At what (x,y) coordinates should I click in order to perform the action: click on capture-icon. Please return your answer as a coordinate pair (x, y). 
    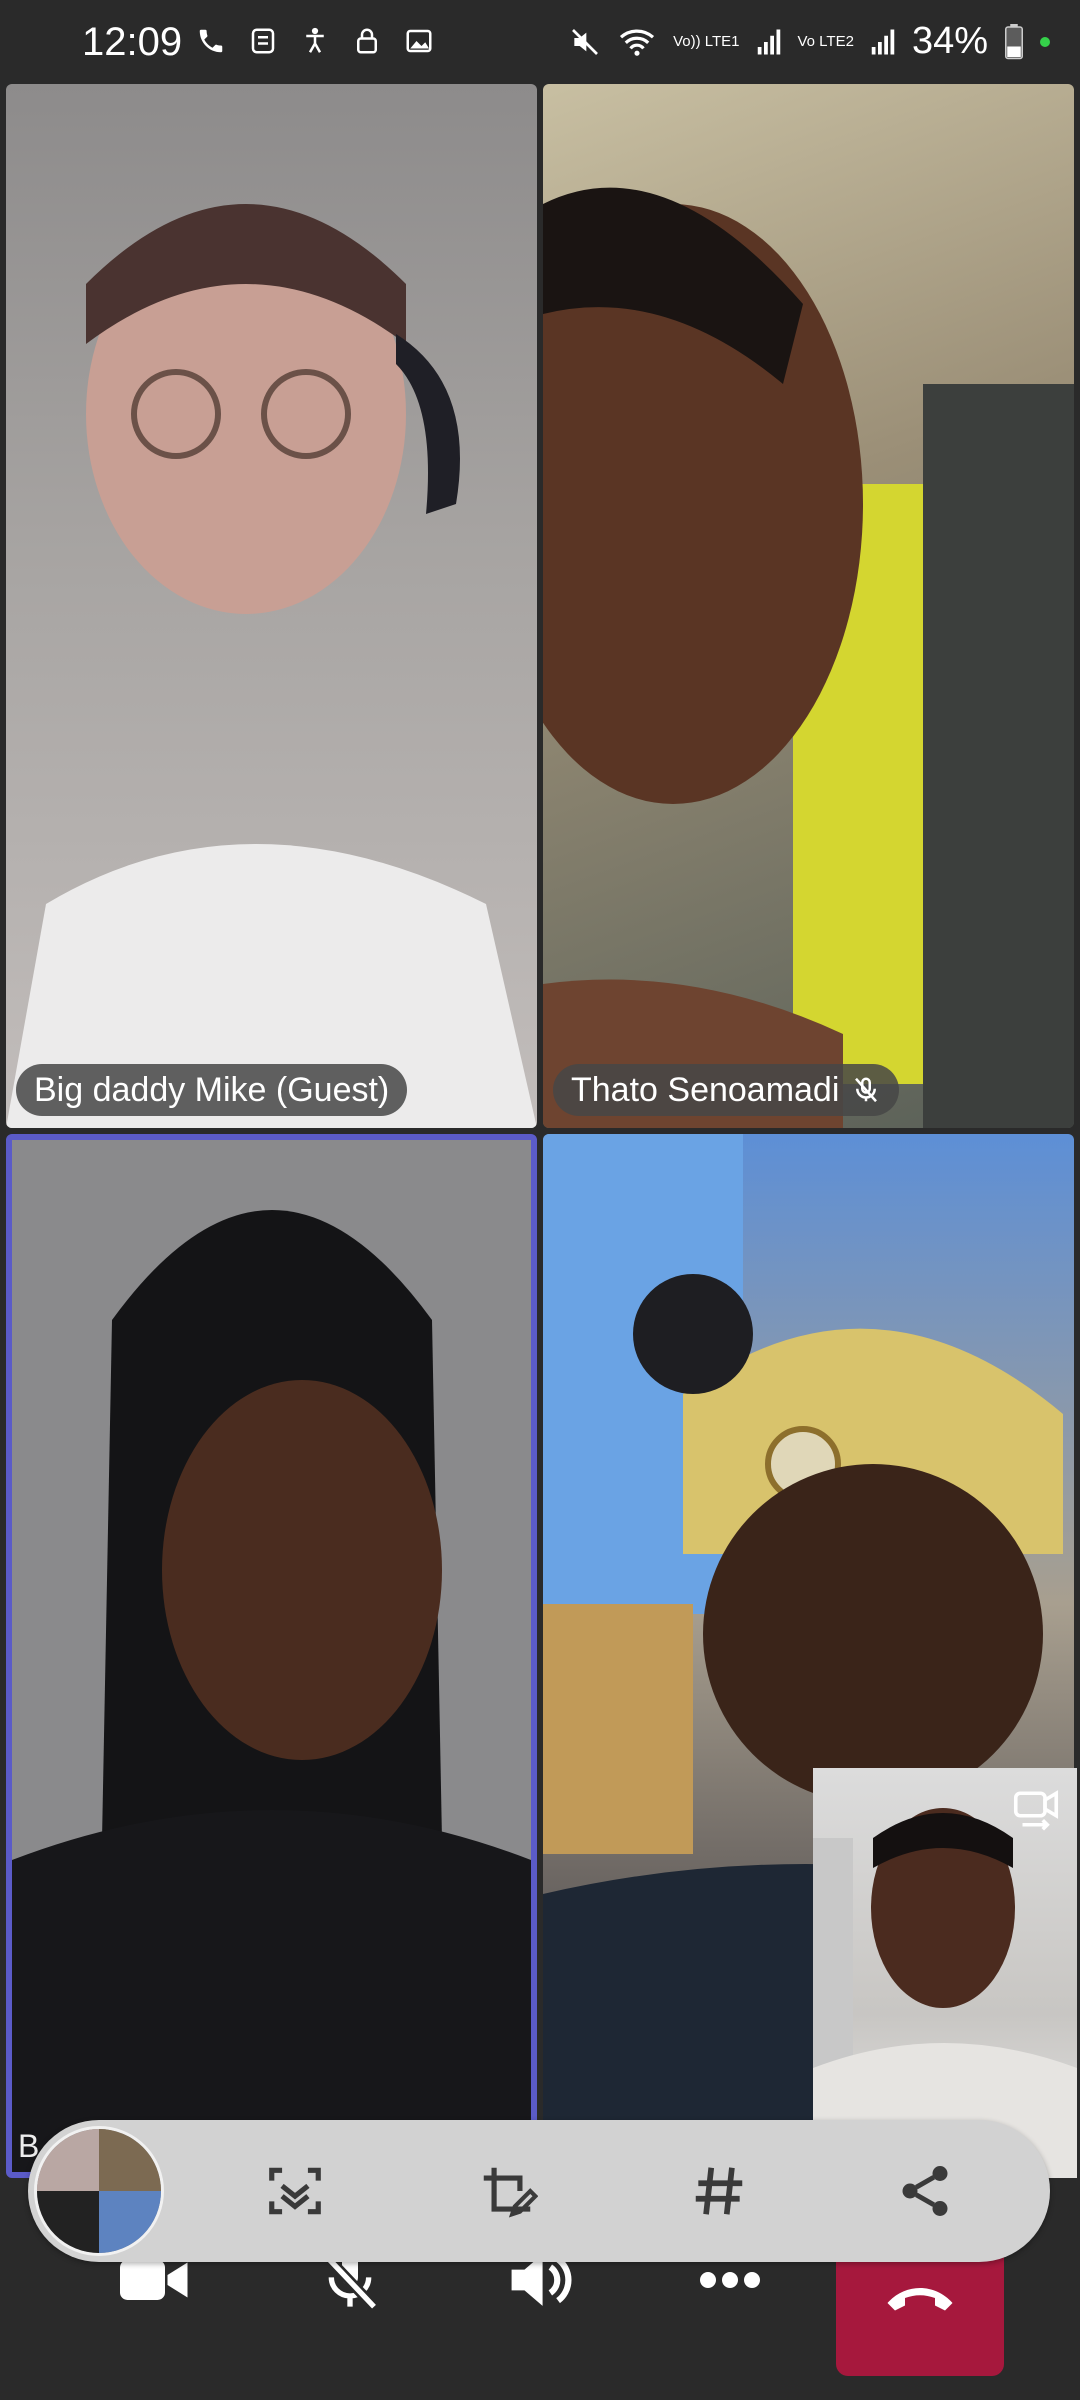
    Looking at the image, I should click on (295, 2191).